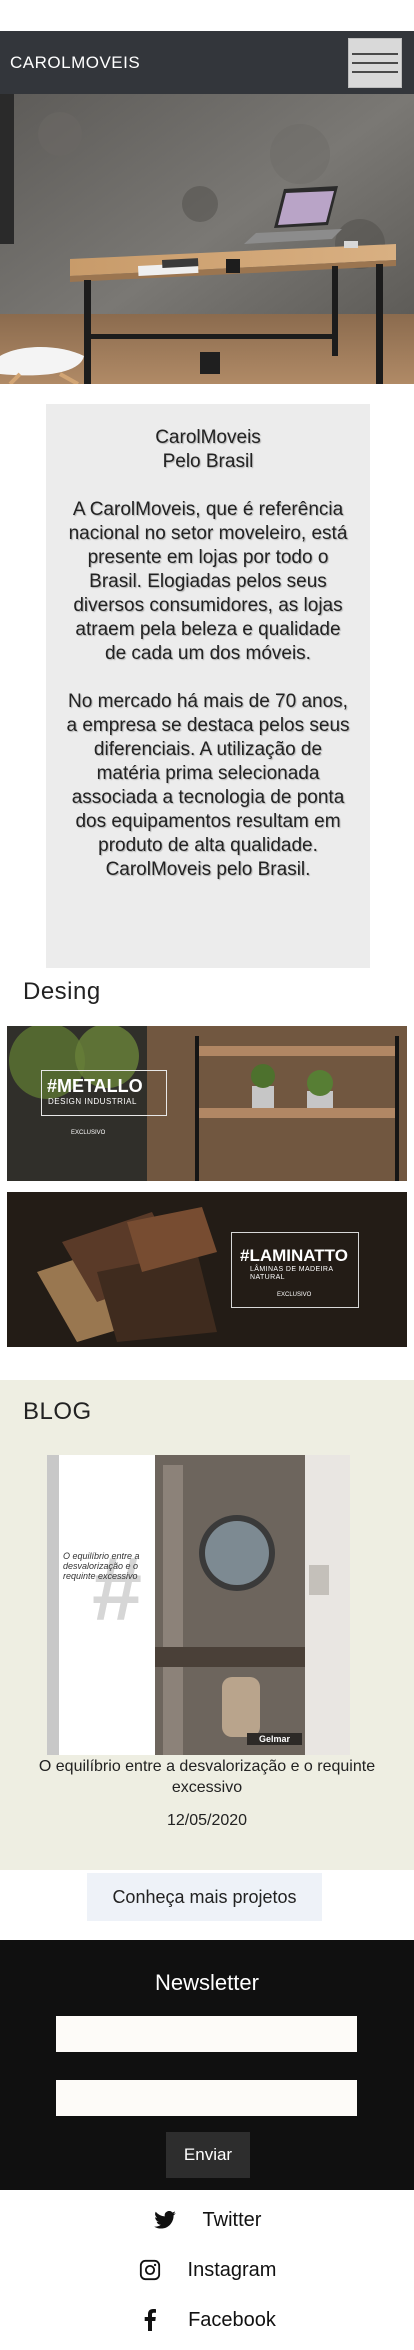 The height and width of the screenshot is (2350, 414). I want to click on metallo-title: #METALLO, so click(95, 1086).